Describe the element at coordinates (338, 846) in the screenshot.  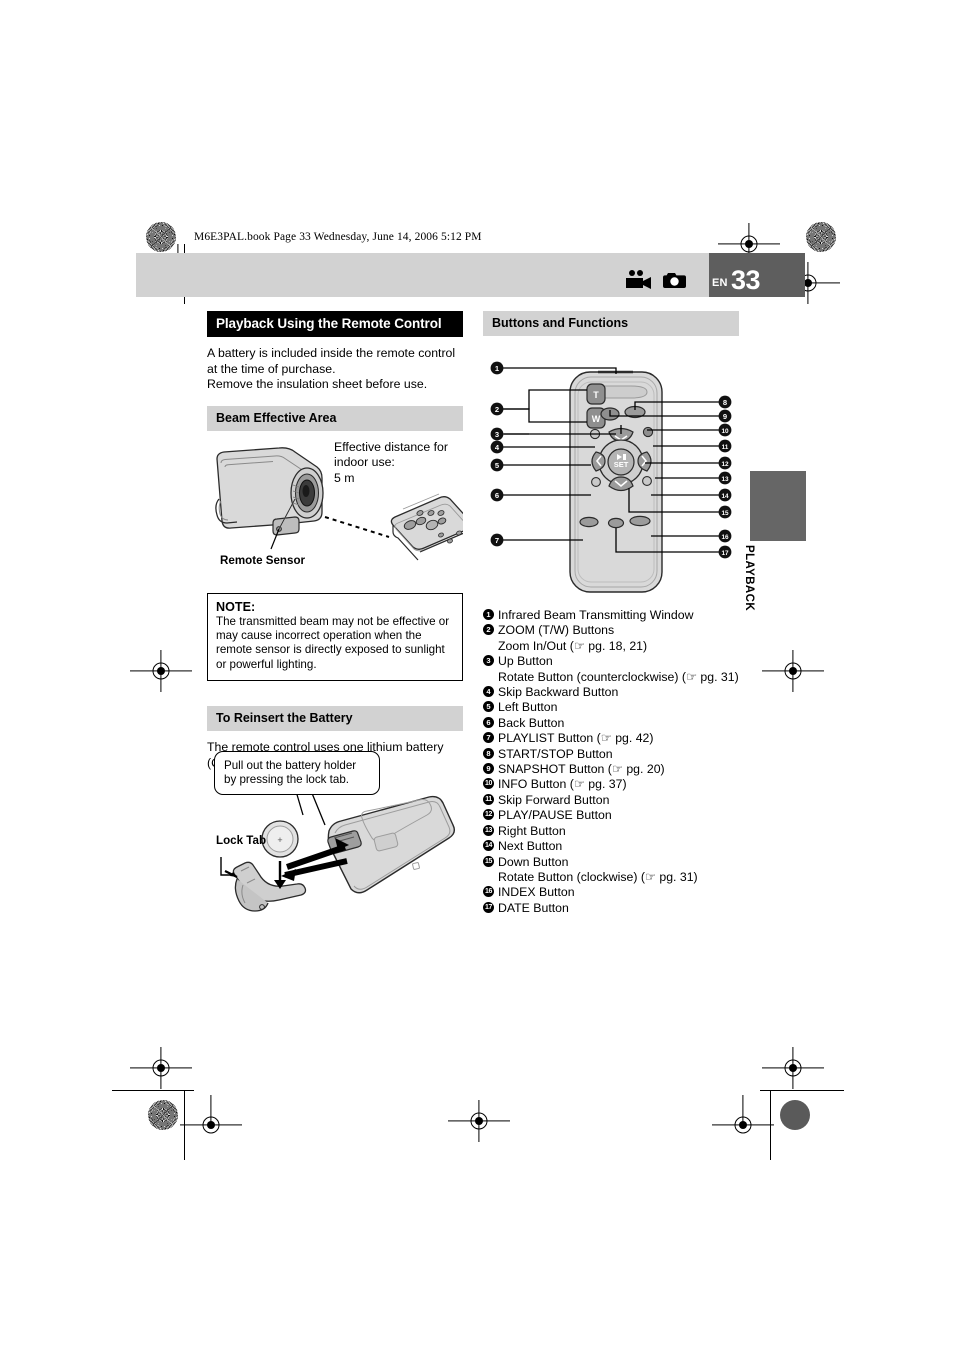
I see `battery-insert-illustration: +` at that location.